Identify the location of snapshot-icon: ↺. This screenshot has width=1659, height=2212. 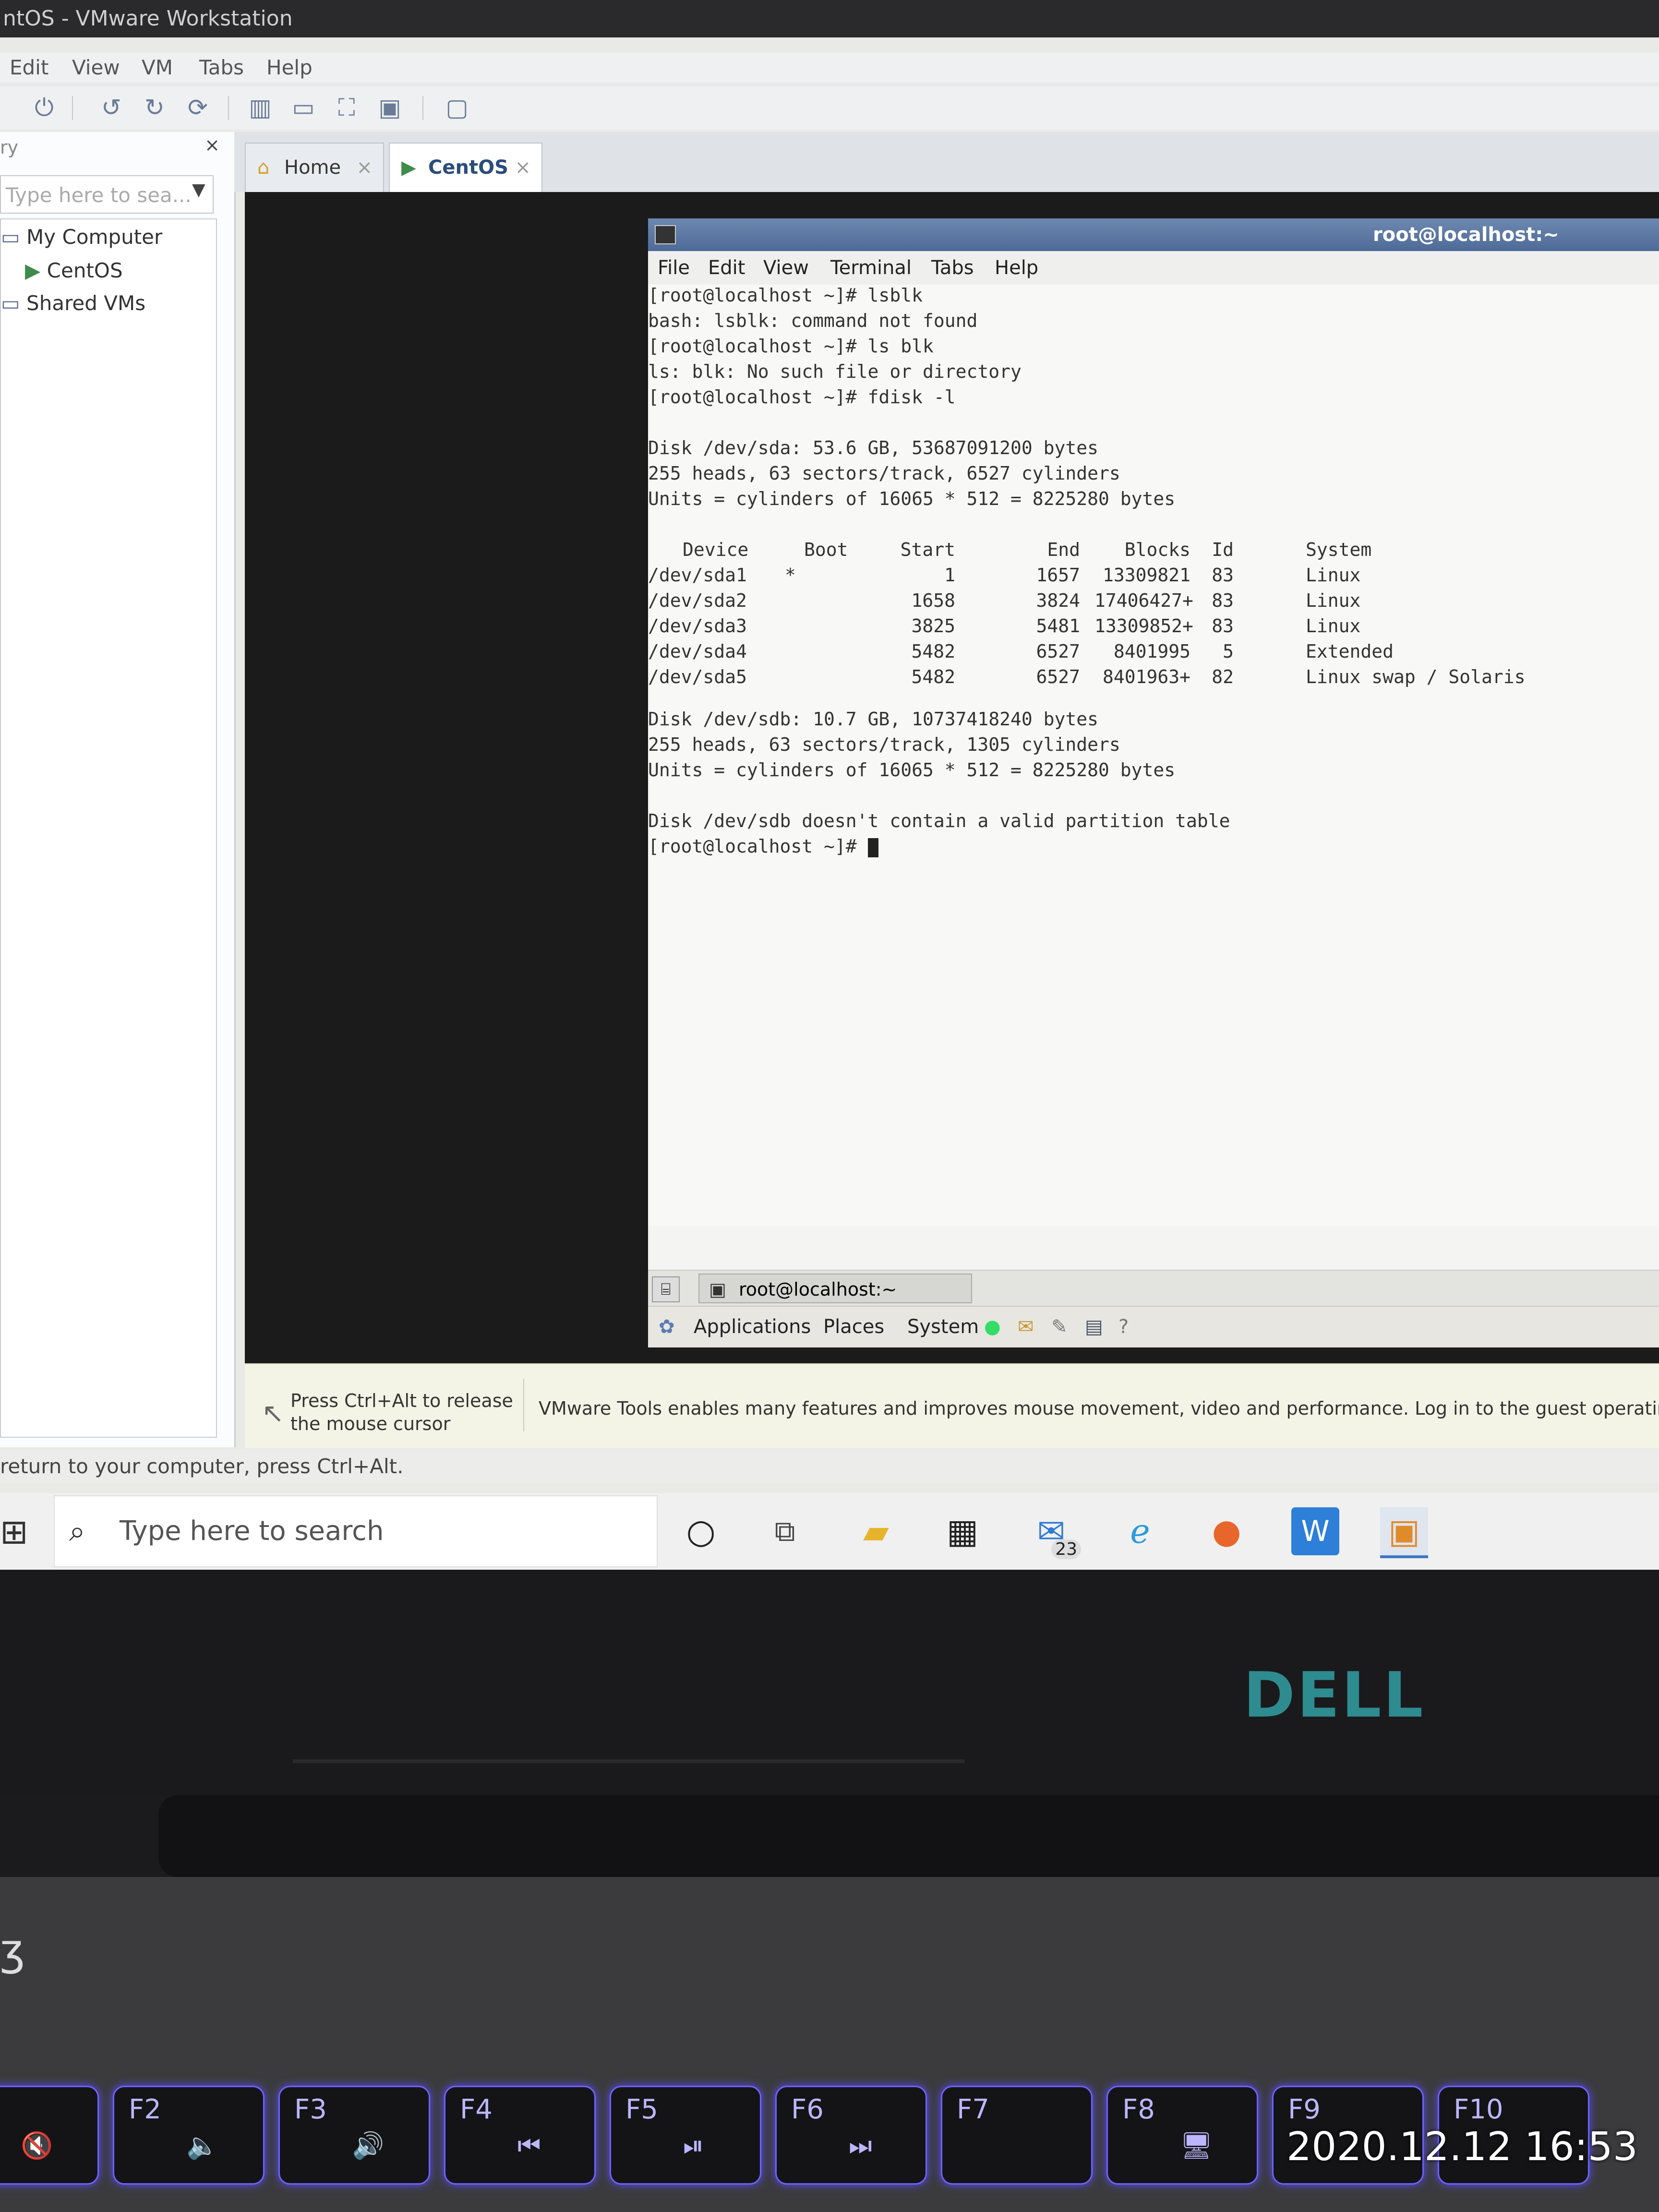
(111, 107).